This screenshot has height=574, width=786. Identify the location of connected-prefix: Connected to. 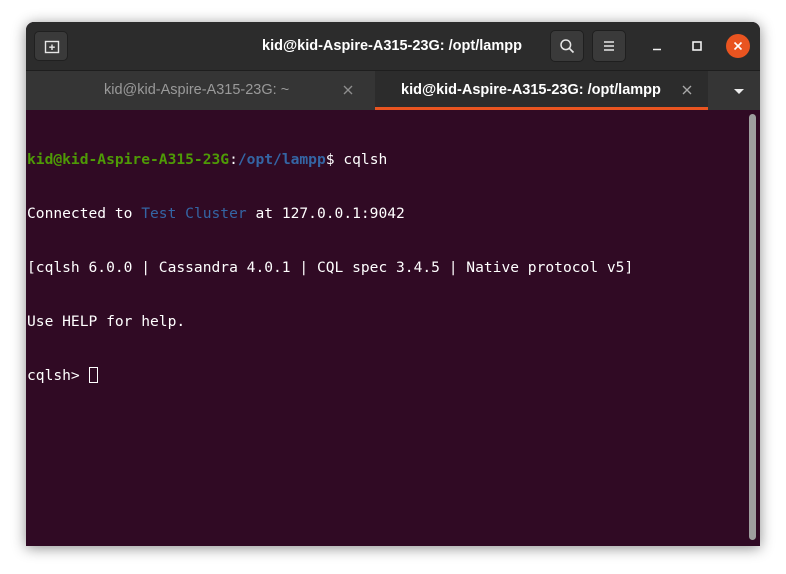
(84, 213).